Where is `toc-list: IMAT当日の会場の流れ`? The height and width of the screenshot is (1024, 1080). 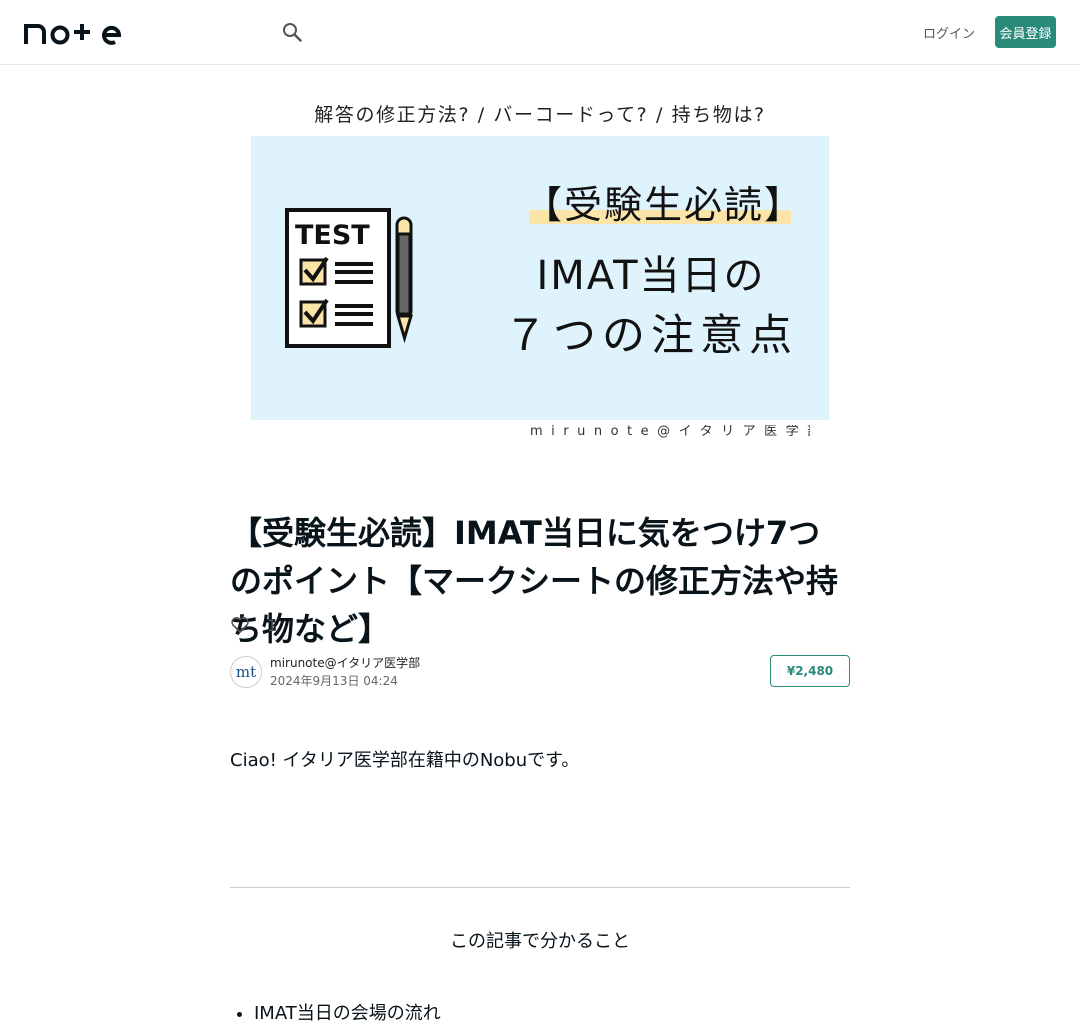 toc-list: IMAT当日の会場の流れ is located at coordinates (552, 1013).